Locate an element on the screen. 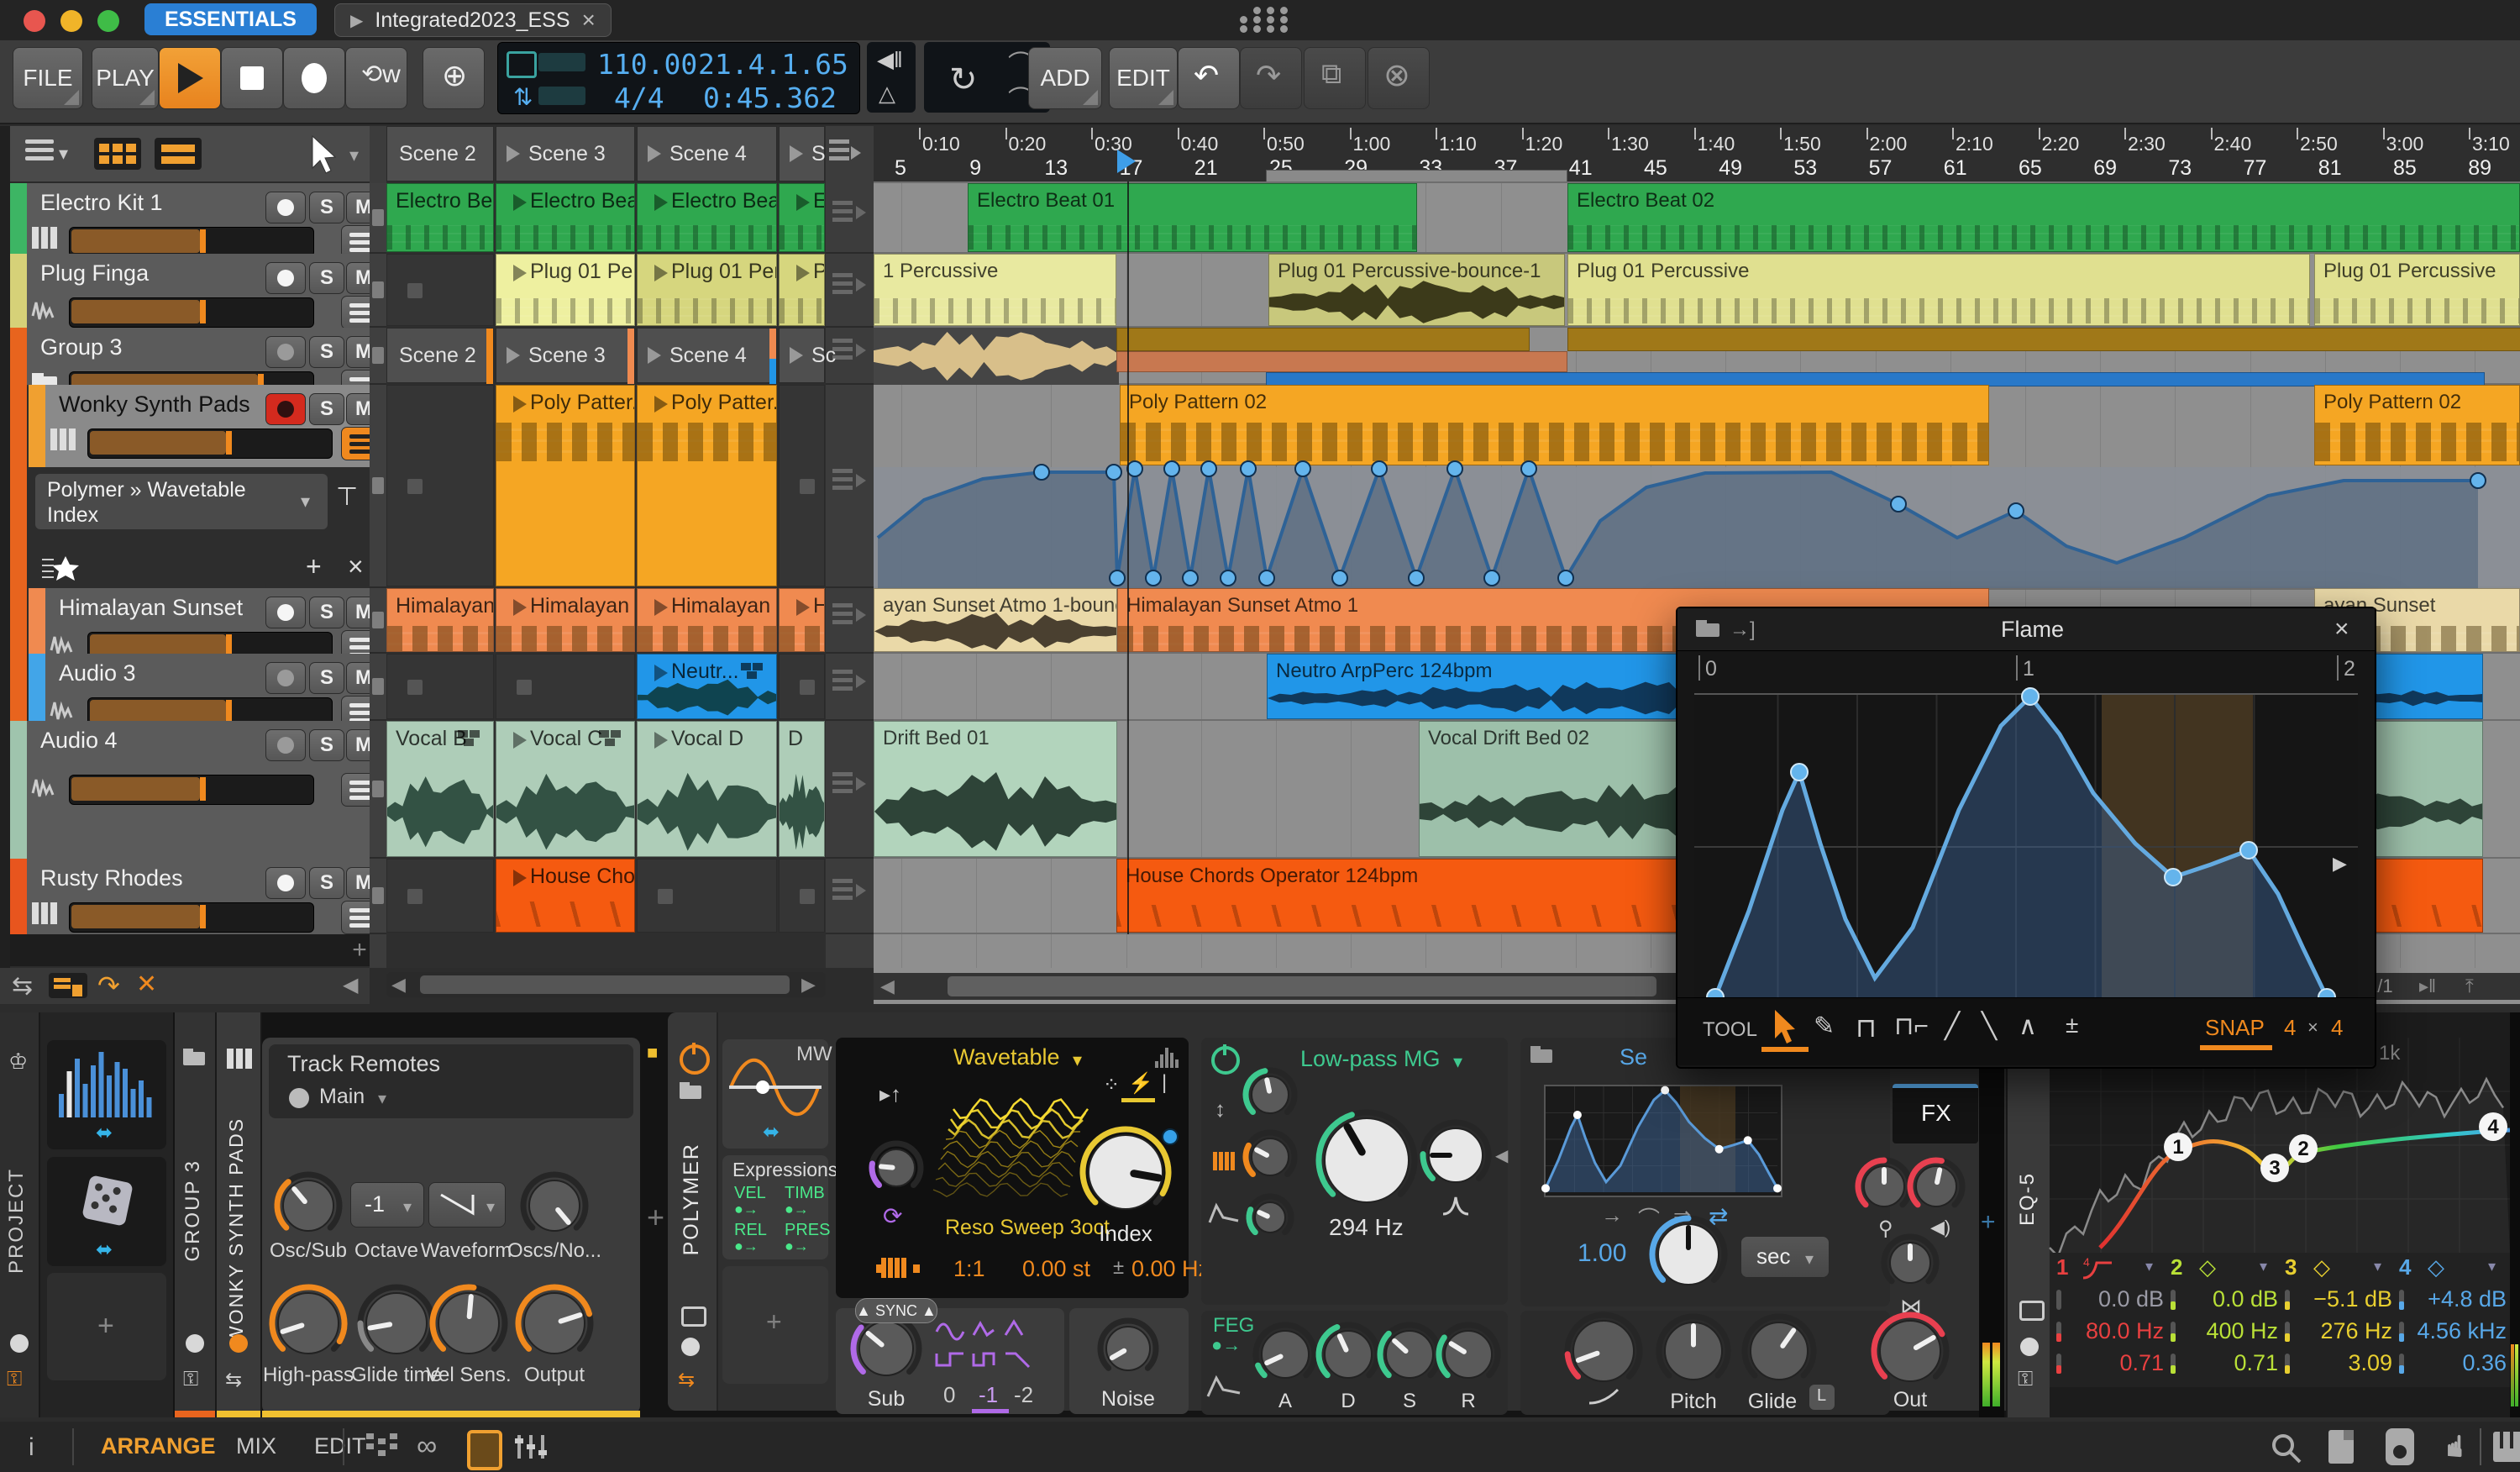 The image size is (2520, 1472). play-button is located at coordinates (190, 78).